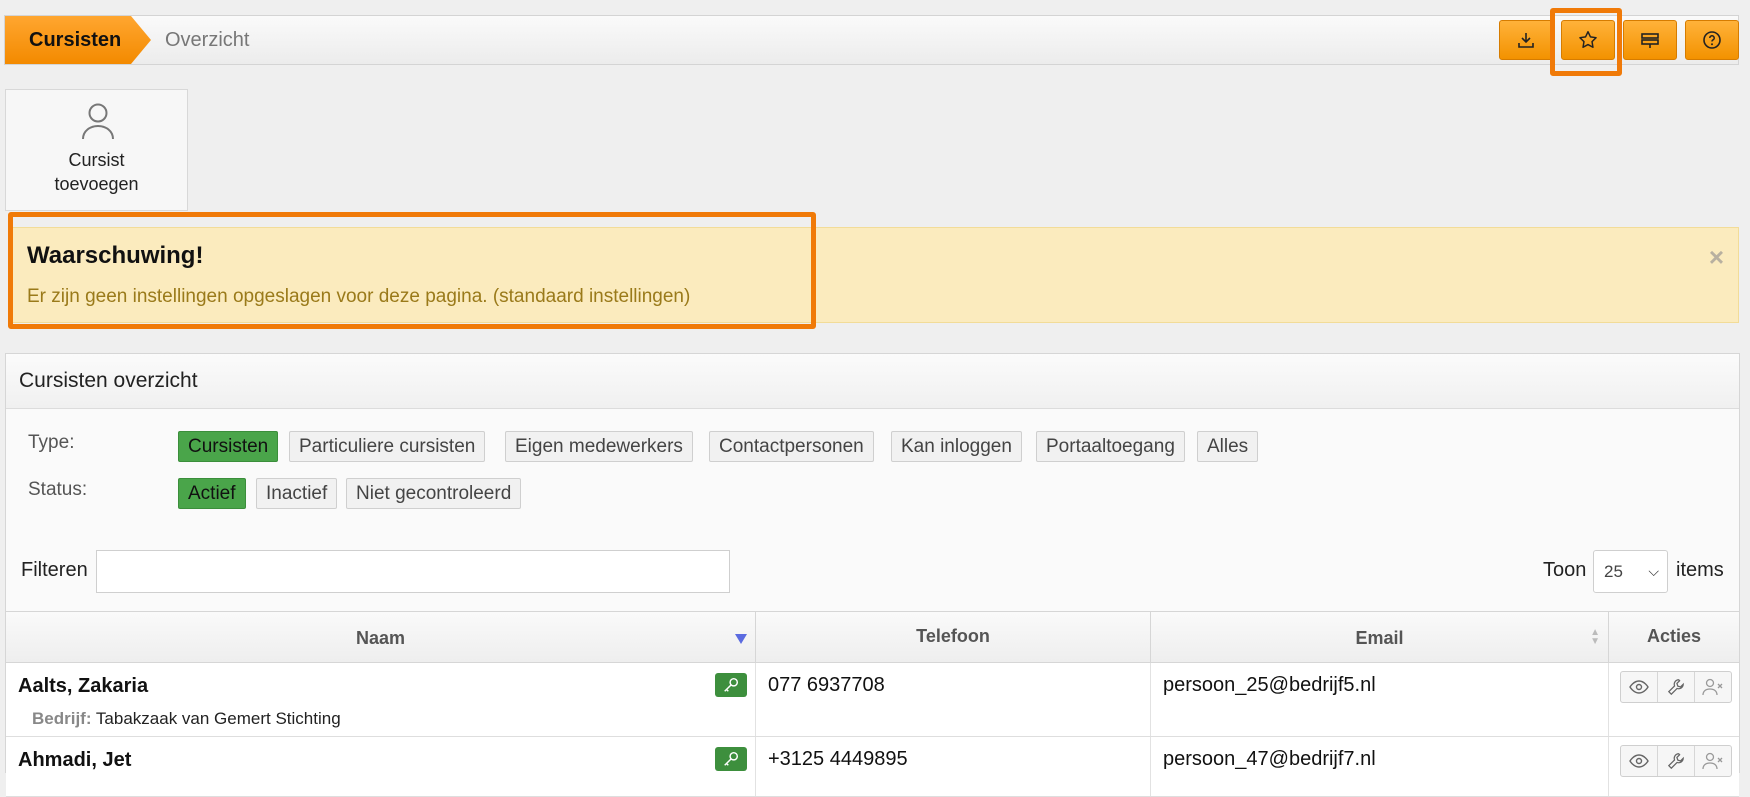 The width and height of the screenshot is (1750, 797). What do you see at coordinates (218, 718) in the screenshot?
I see `company-value: Tabakzaak van Gemert Stichting` at bounding box center [218, 718].